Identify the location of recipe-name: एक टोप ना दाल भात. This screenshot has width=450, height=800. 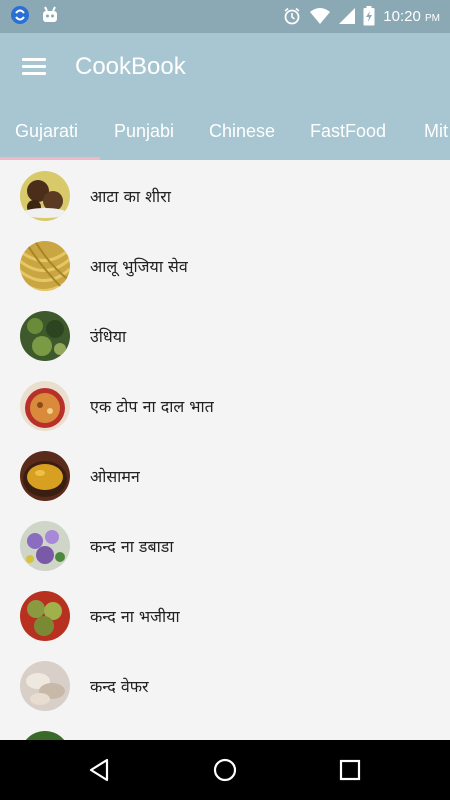
(152, 406).